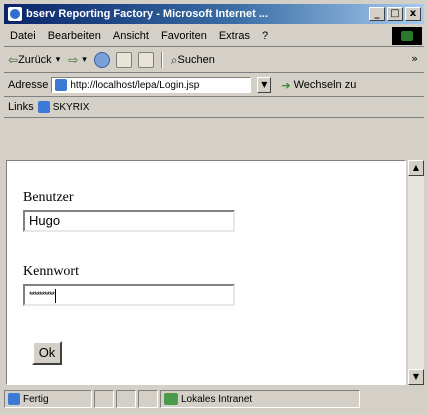  What do you see at coordinates (416, 168) in the screenshot?
I see `scroll-up-button: ▲` at bounding box center [416, 168].